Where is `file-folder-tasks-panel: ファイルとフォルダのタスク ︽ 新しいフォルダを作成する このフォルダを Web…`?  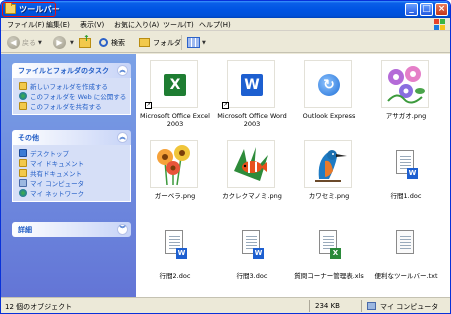 file-folder-tasks-panel: ファイルとフォルダのタスク ︽ 新しいフォルダを作成する このフォルダを Web… is located at coordinates (71, 89).